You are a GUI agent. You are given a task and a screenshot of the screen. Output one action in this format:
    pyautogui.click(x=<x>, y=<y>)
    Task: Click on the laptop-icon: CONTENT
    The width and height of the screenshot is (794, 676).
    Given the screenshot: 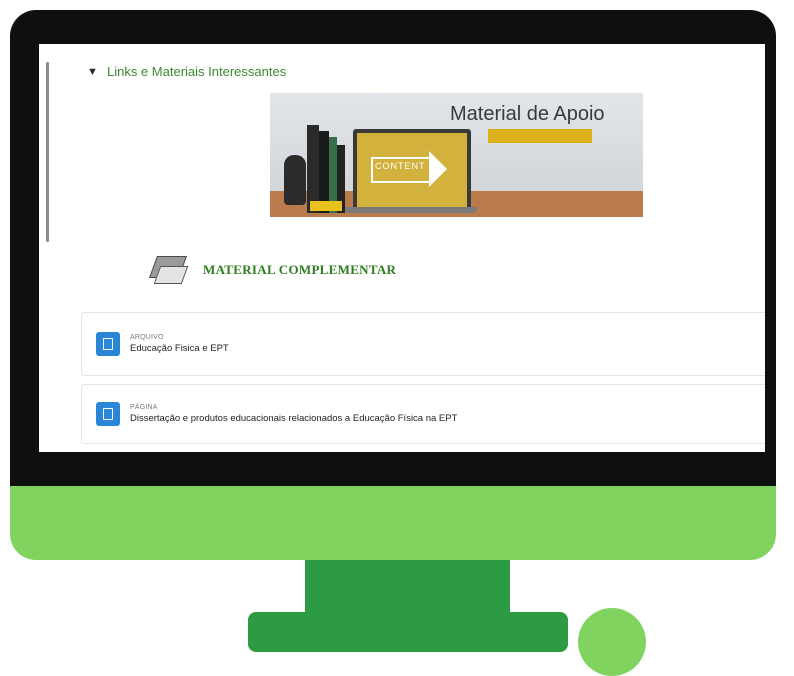 What is the action you would take?
    pyautogui.click(x=412, y=171)
    